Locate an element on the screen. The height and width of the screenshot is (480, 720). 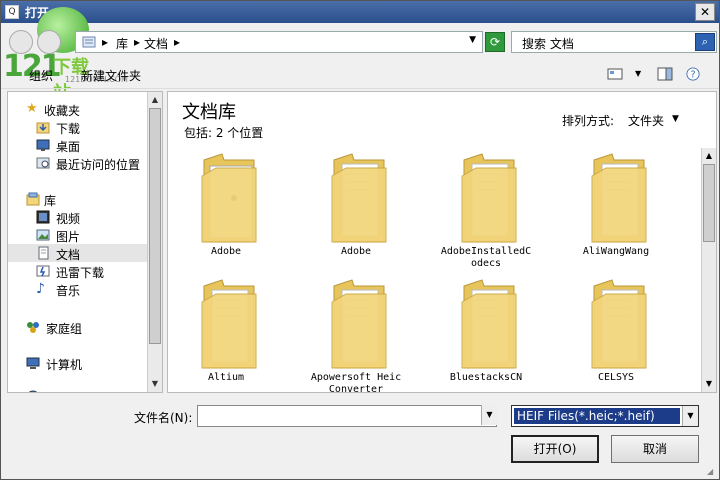
folder-item: CELSYS is located at coordinates (616, 335).